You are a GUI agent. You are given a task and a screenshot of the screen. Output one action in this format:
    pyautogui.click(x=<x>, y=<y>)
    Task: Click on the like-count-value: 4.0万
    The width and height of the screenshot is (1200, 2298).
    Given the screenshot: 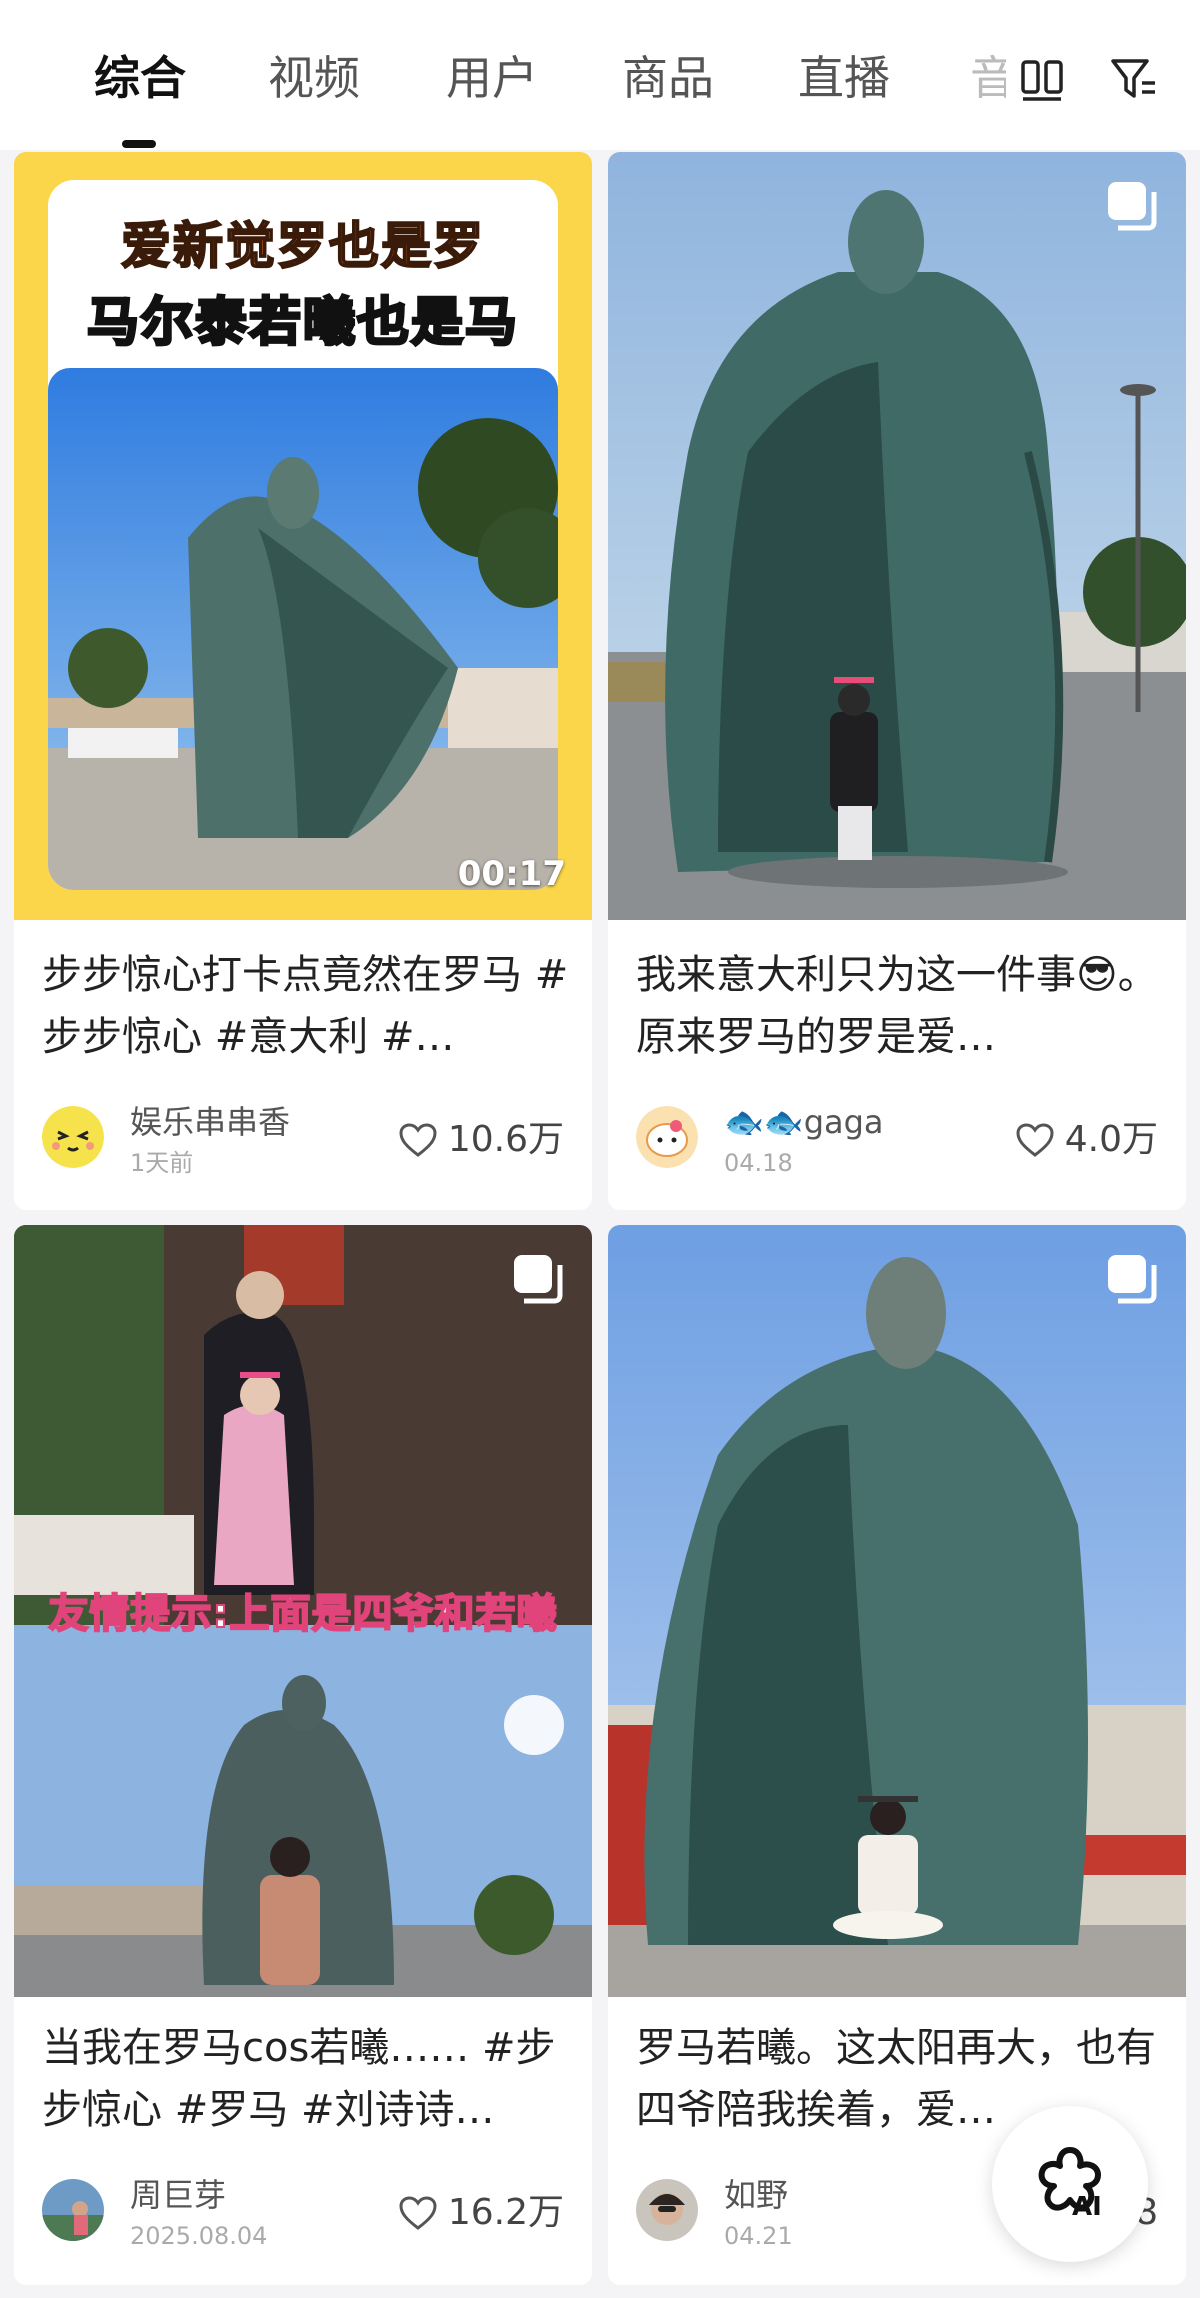 What is the action you would take?
    pyautogui.click(x=1111, y=1139)
    